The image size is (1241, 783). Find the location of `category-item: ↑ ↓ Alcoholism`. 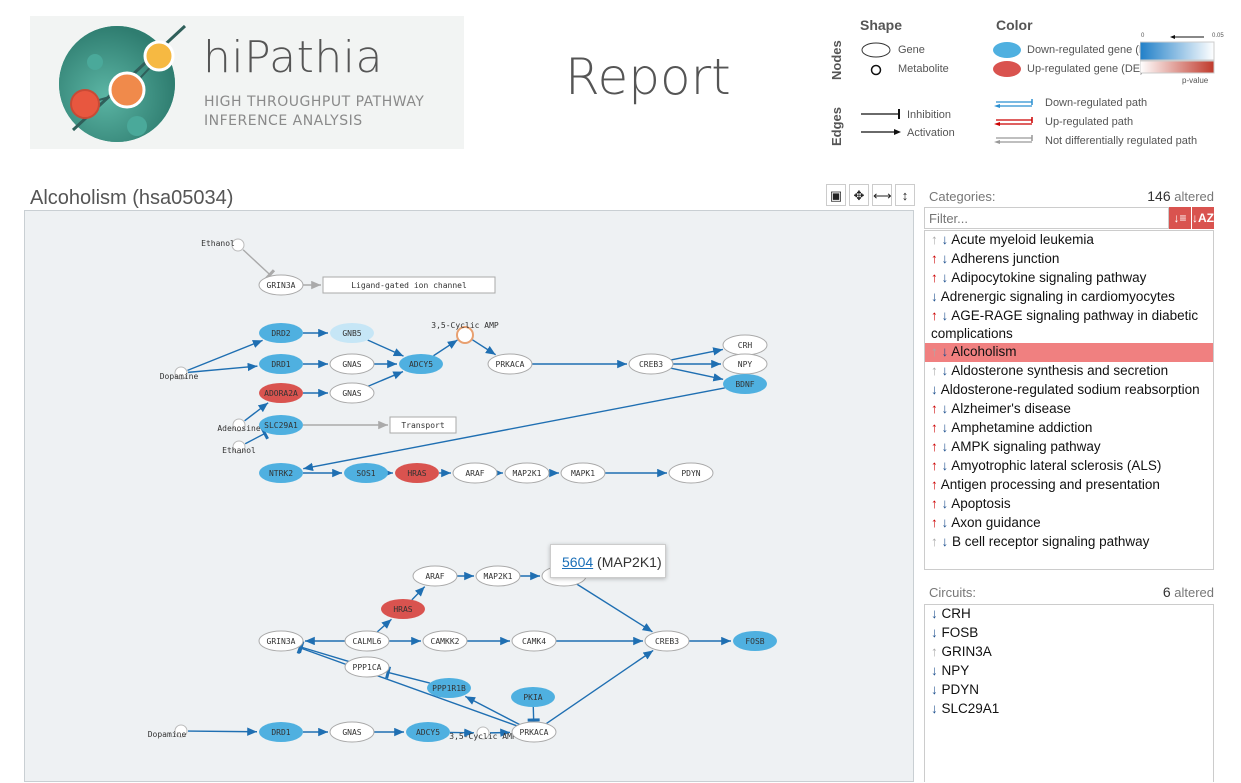

category-item: ↑ ↓ Alcoholism is located at coordinates (1069, 352).